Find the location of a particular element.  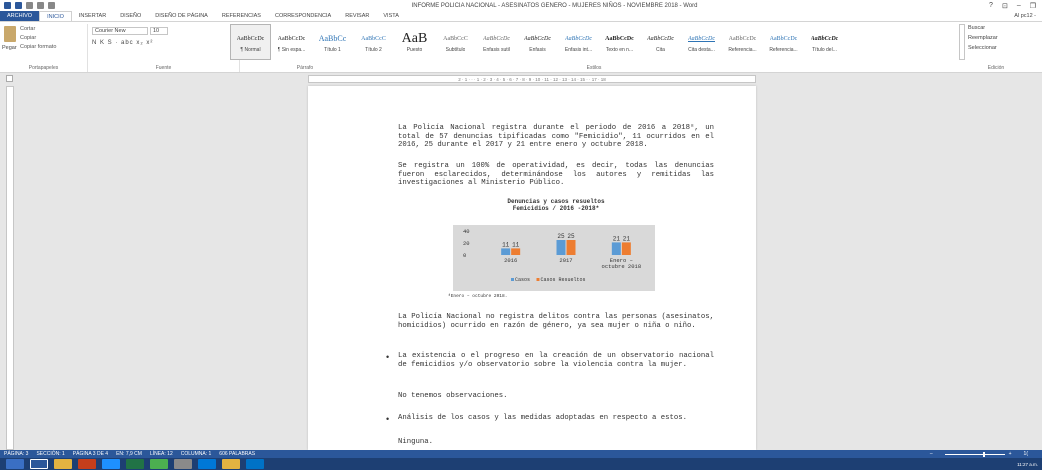

style-puesto: AaB Puesto is located at coordinates (414, 42).